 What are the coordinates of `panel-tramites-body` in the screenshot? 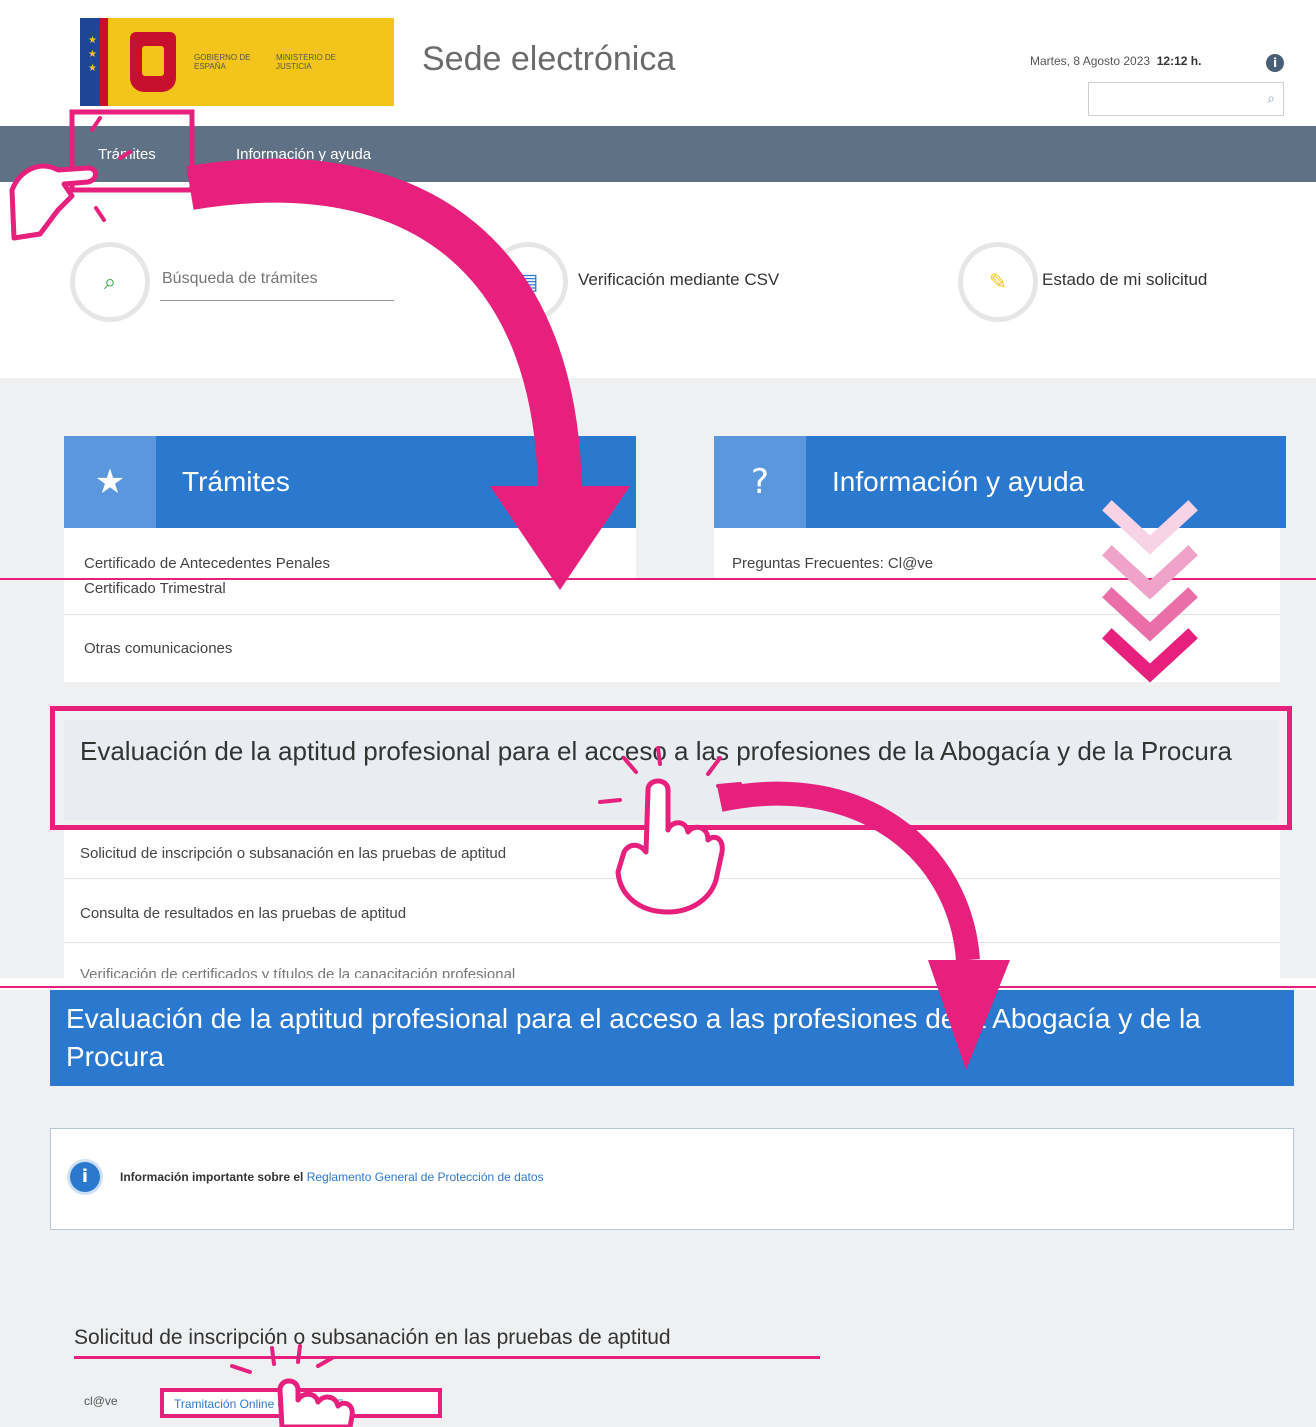 It's located at (350, 554).